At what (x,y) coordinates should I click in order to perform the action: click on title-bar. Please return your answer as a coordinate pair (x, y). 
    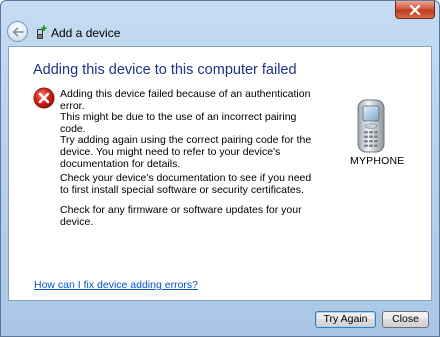
    Looking at the image, I should click on (220, 11).